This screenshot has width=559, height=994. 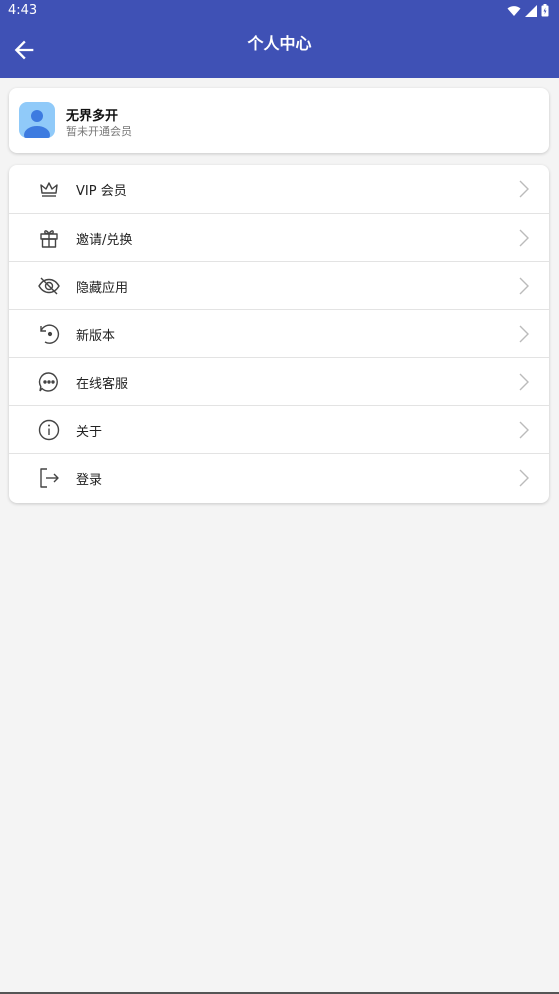 What do you see at coordinates (49, 189) in the screenshot?
I see `crown-icon` at bounding box center [49, 189].